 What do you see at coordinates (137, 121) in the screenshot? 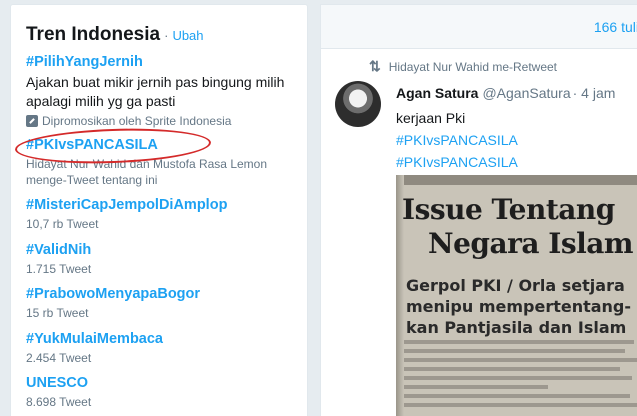
I see `promoted-text: Dipromosikan oleh Sprite Indonesia` at bounding box center [137, 121].